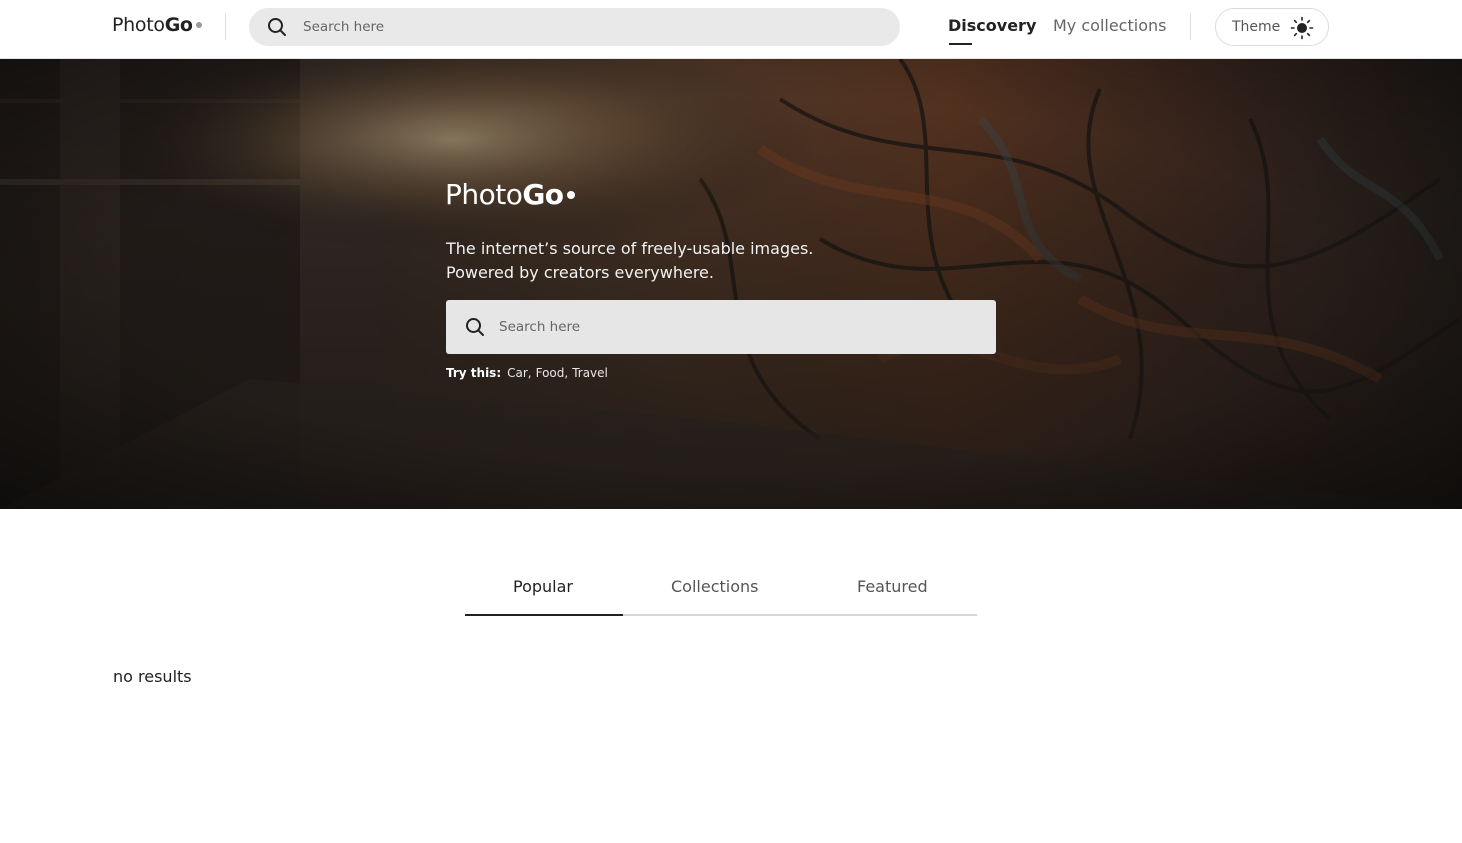 Image resolution: width=1462 pixels, height=843 pixels. I want to click on content-tabs: Popular Collections Featured, so click(721, 589).